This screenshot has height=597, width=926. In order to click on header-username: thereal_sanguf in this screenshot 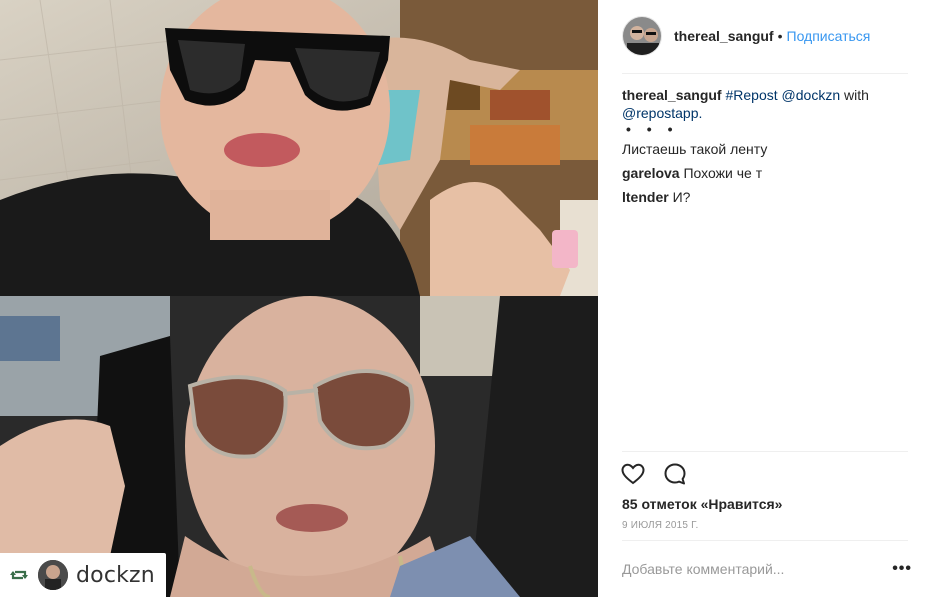, I will do `click(724, 36)`.